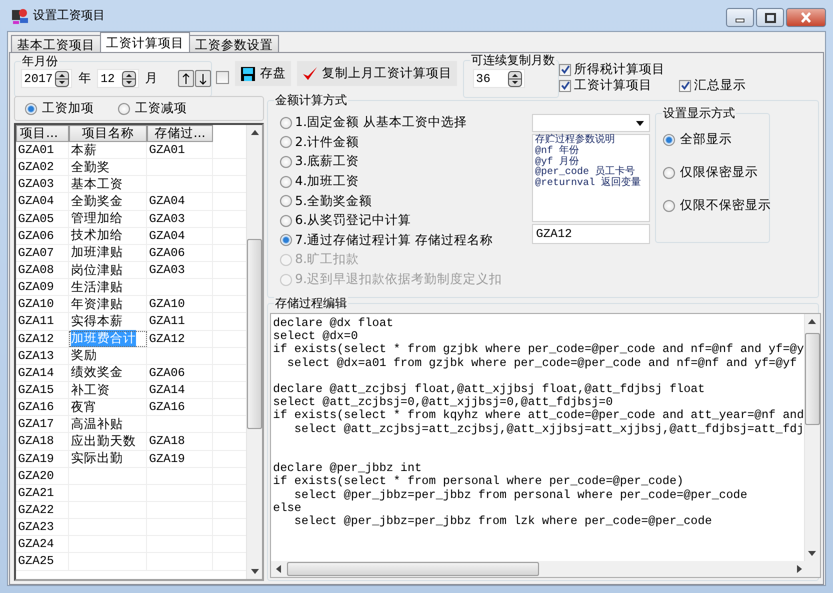 The height and width of the screenshot is (593, 833). Describe the element at coordinates (42, 167) in the screenshot. I see `table-cell: GZA02` at that location.